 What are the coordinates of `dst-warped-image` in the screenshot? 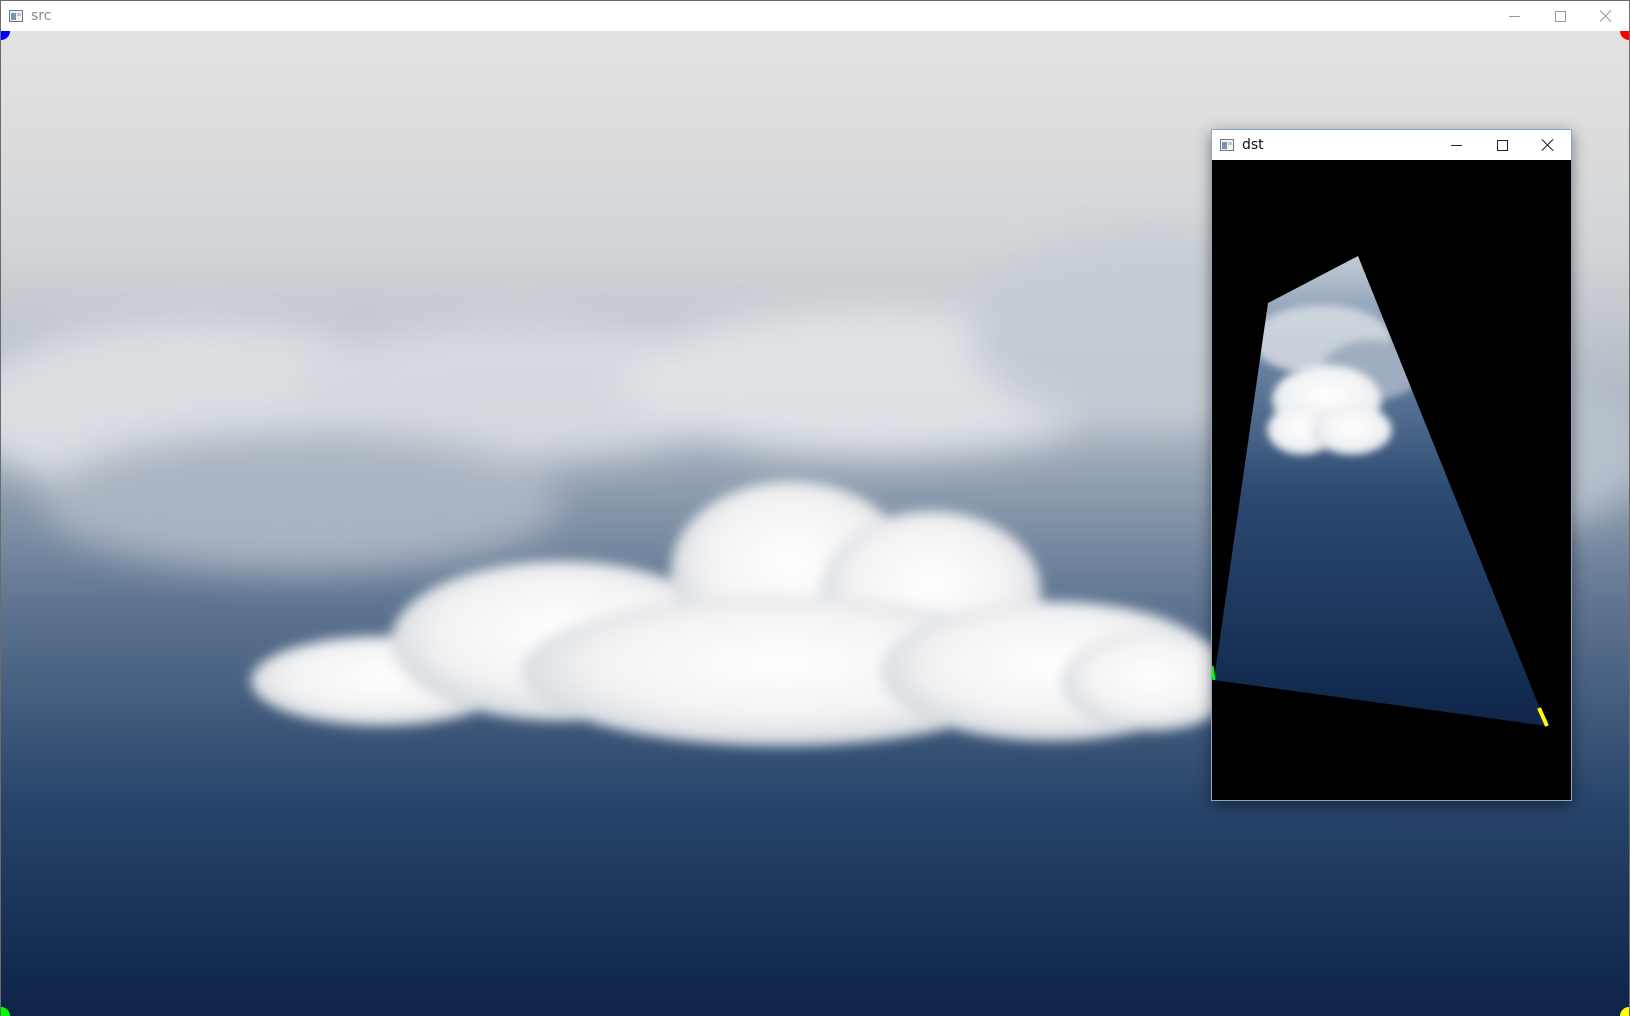 It's located at (1391, 480).